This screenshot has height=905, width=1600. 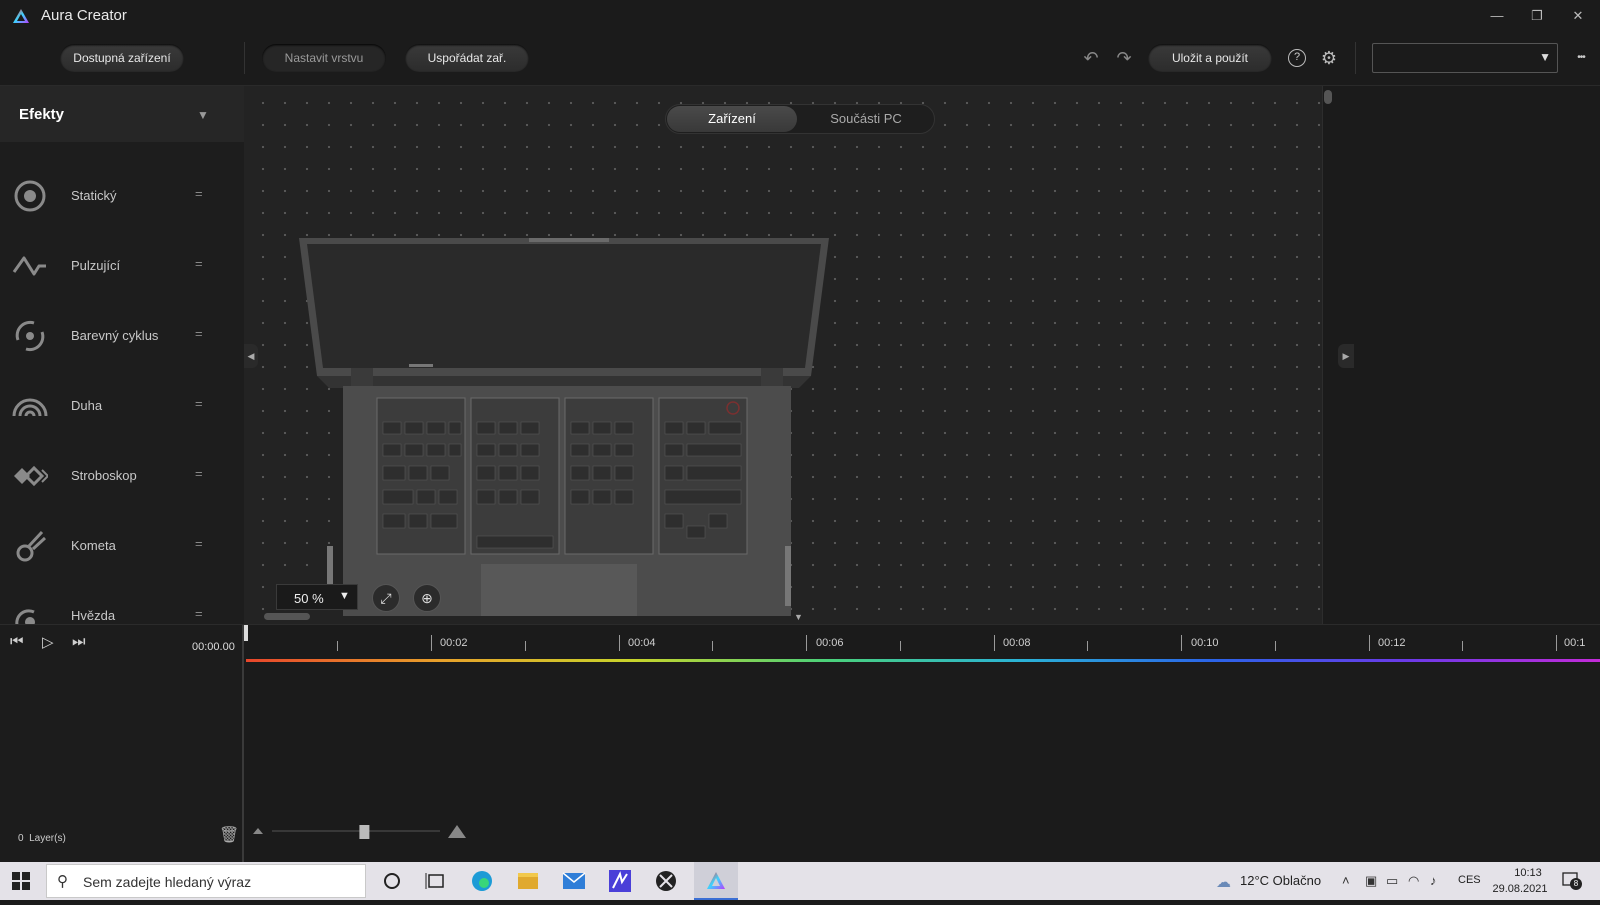 I want to click on tick-label: 00:1, so click(x=1575, y=643).